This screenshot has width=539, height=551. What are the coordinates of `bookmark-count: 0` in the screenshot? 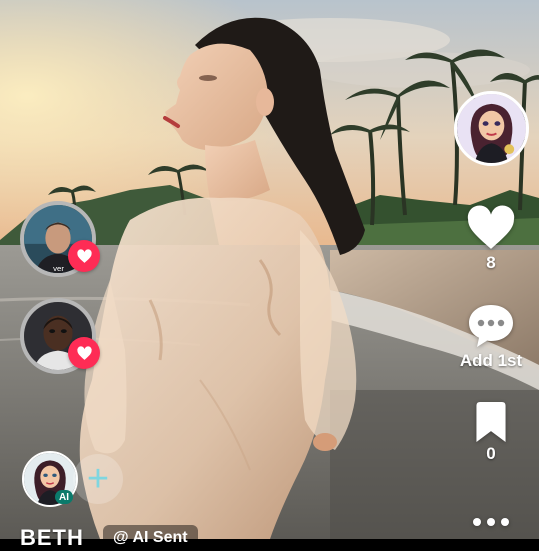 It's located at (491, 453).